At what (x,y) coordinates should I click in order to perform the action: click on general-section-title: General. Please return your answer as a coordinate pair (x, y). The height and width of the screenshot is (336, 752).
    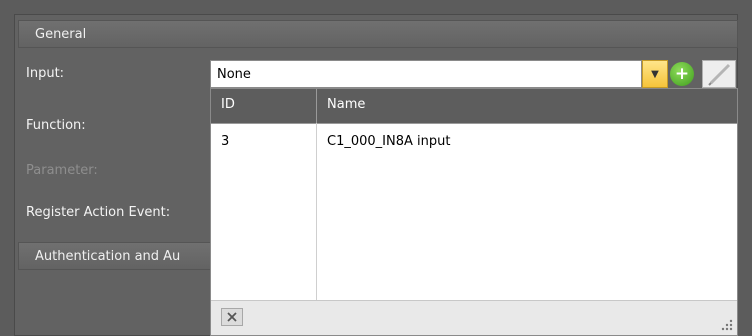
    Looking at the image, I should click on (61, 34).